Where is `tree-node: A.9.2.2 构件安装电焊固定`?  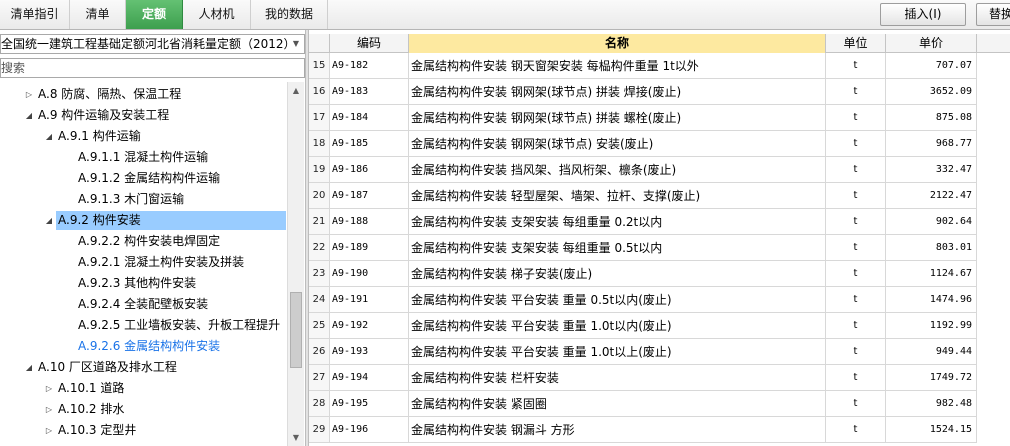
tree-node: A.9.2.2 构件安装电焊固定 is located at coordinates (143, 241).